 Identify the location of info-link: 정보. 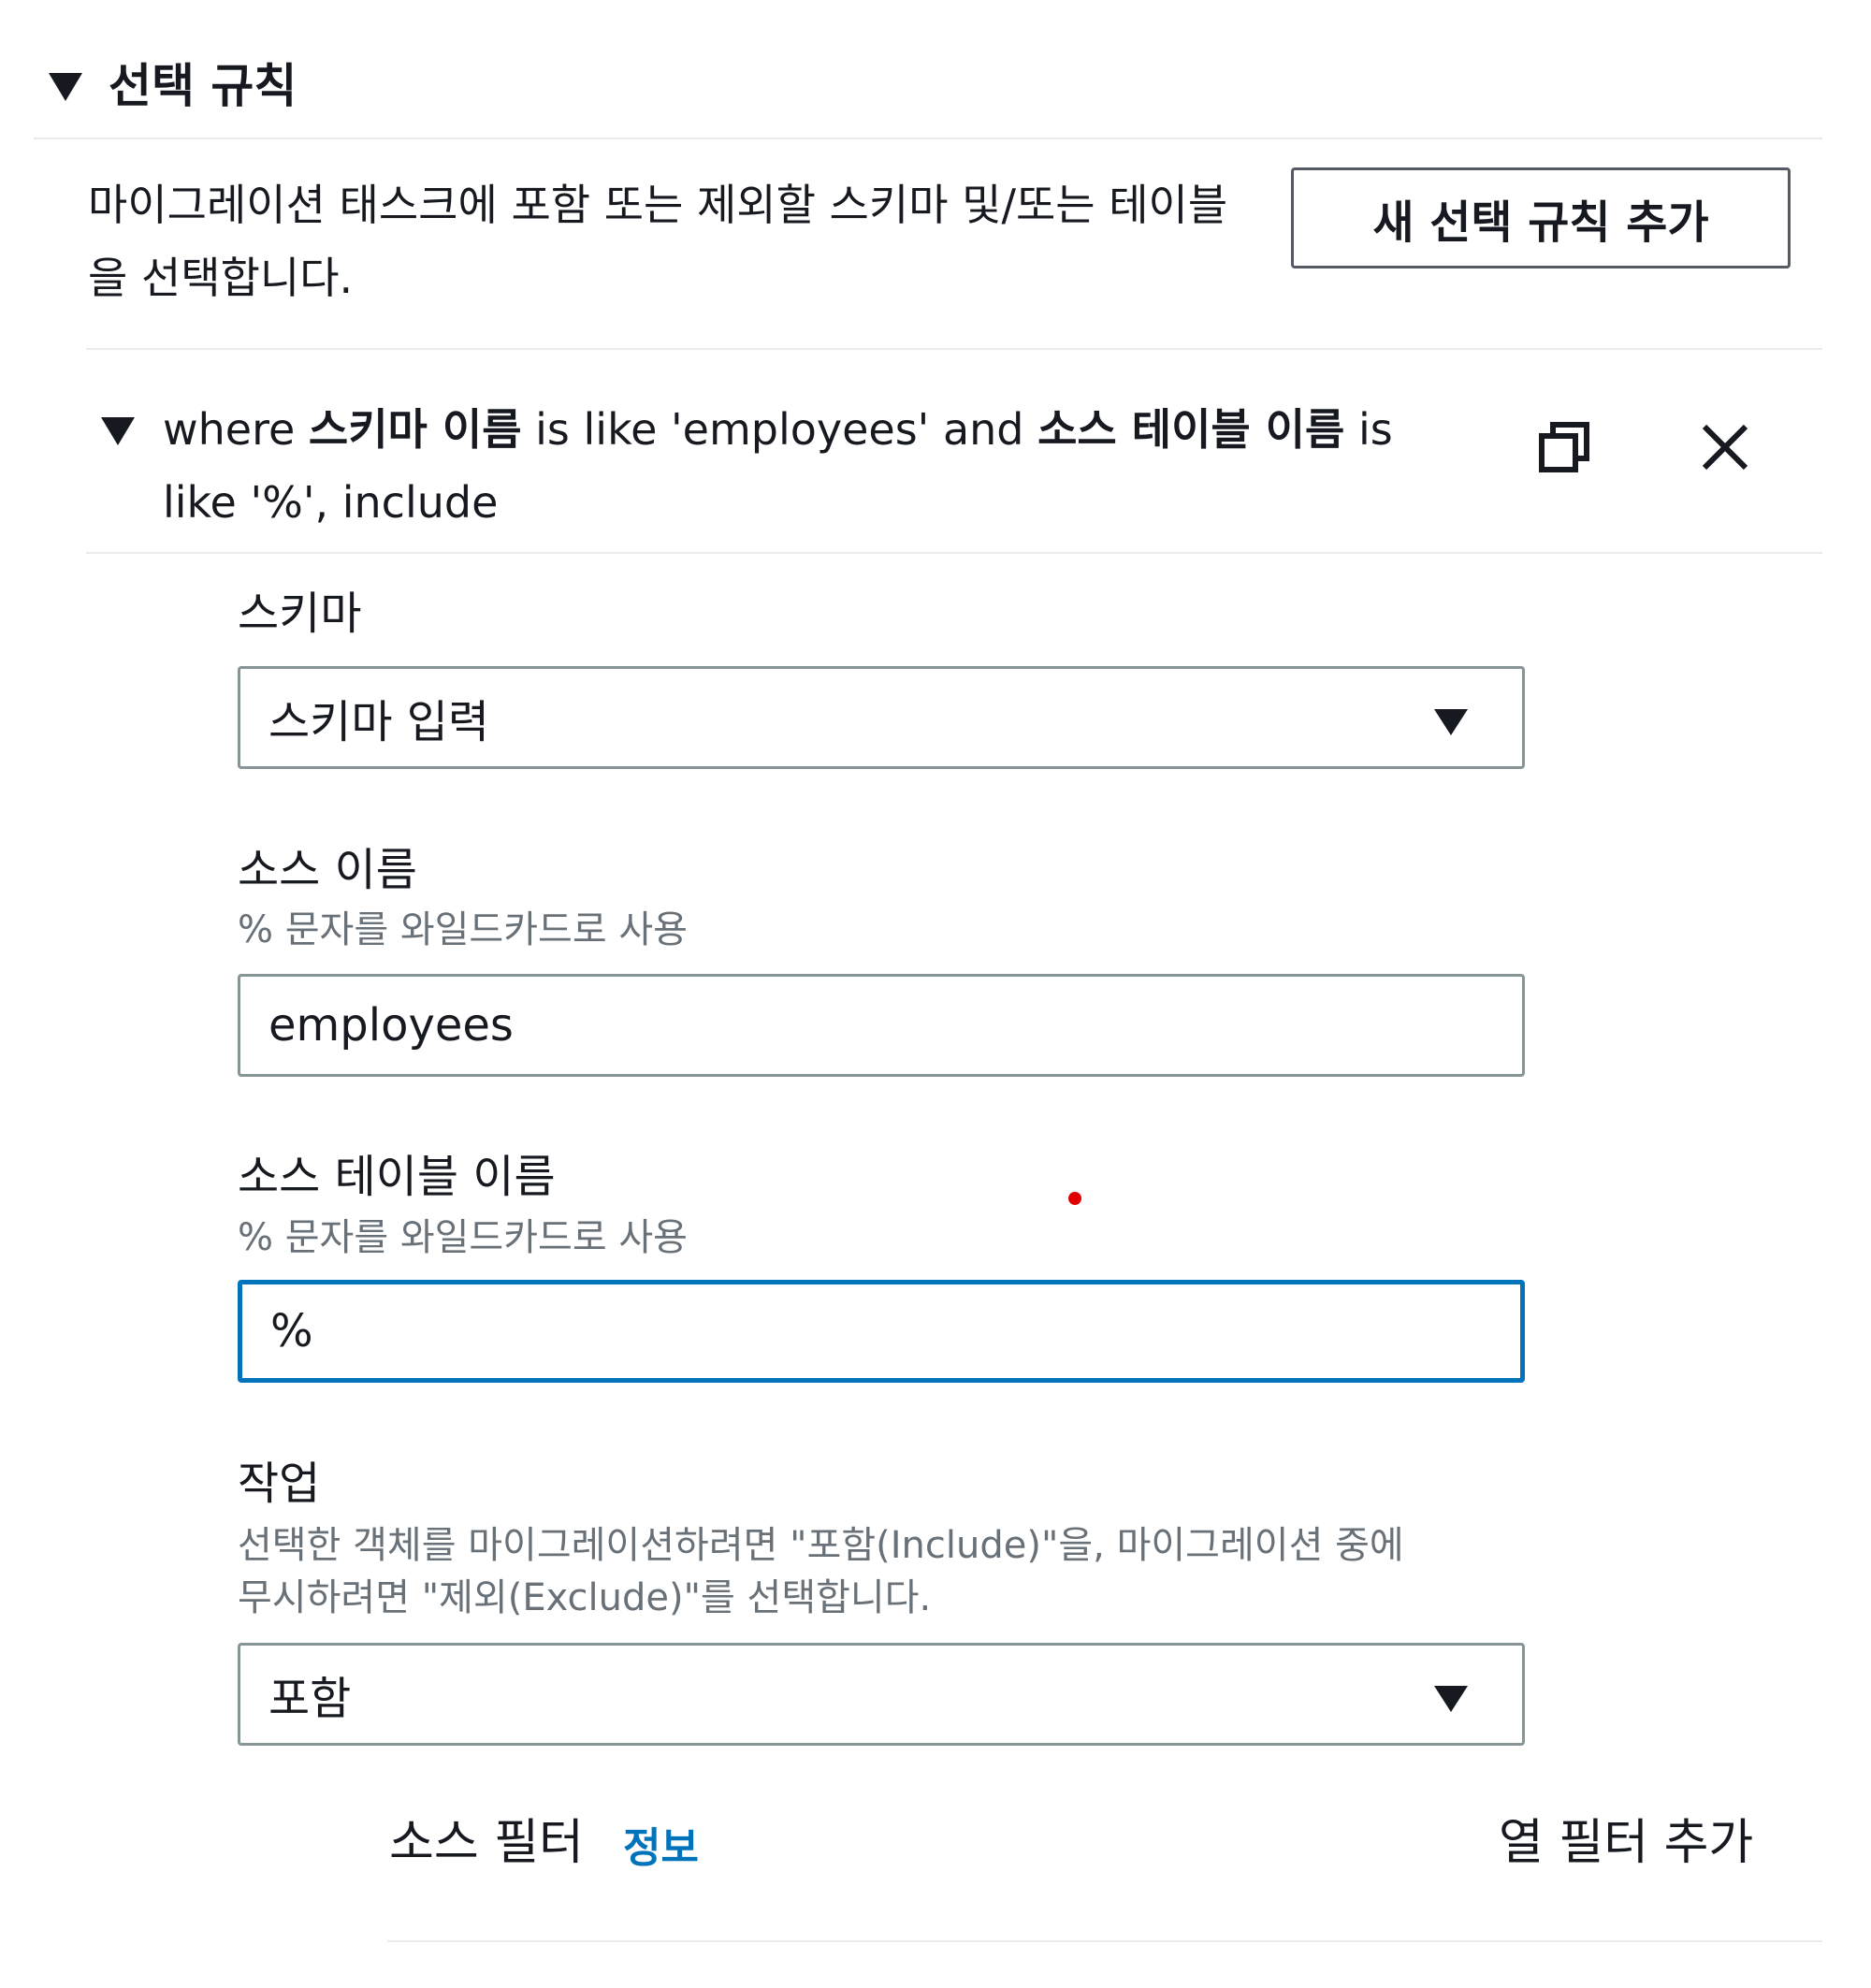
(661, 1848).